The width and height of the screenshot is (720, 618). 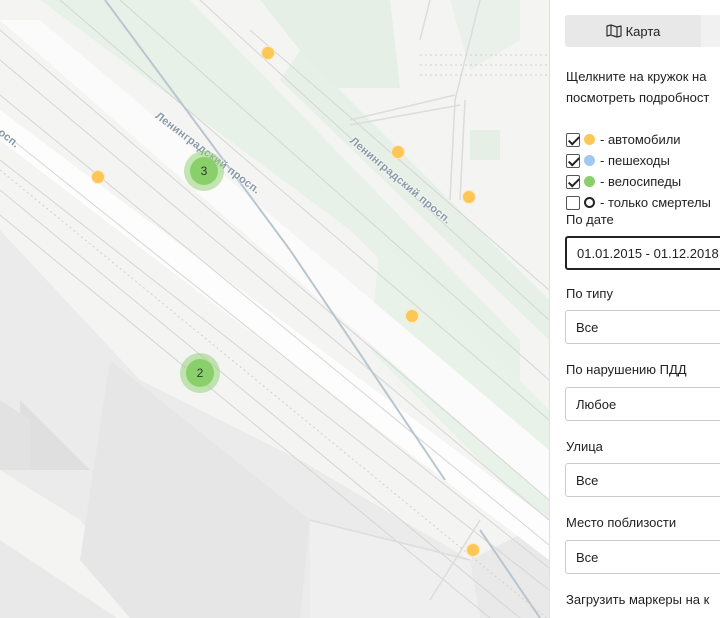 What do you see at coordinates (573, 181) in the screenshot?
I see `checkbox-cyclists` at bounding box center [573, 181].